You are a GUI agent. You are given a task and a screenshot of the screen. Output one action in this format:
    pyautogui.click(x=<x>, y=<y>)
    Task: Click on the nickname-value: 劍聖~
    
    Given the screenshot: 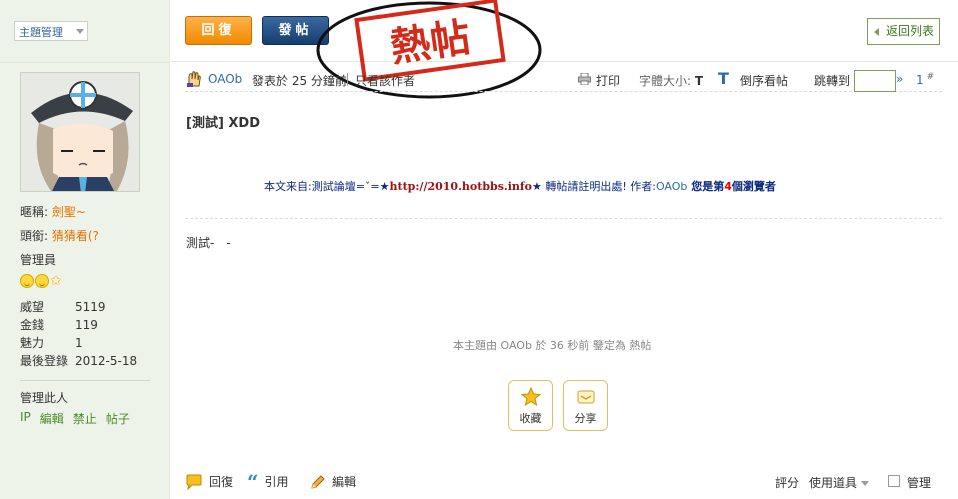 What is the action you would take?
    pyautogui.click(x=69, y=212)
    